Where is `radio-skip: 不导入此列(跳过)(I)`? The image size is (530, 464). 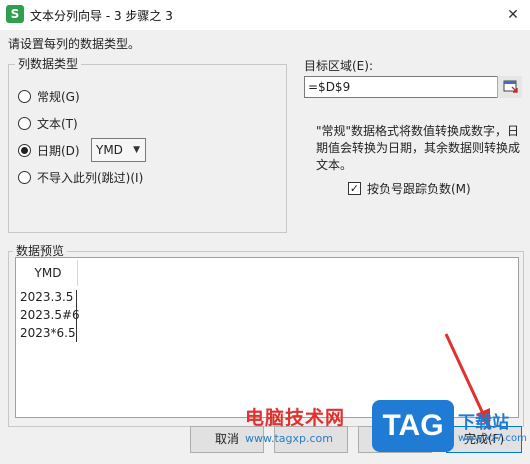
radio-skip: 不导入此列(跳过)(I) is located at coordinates (80, 177).